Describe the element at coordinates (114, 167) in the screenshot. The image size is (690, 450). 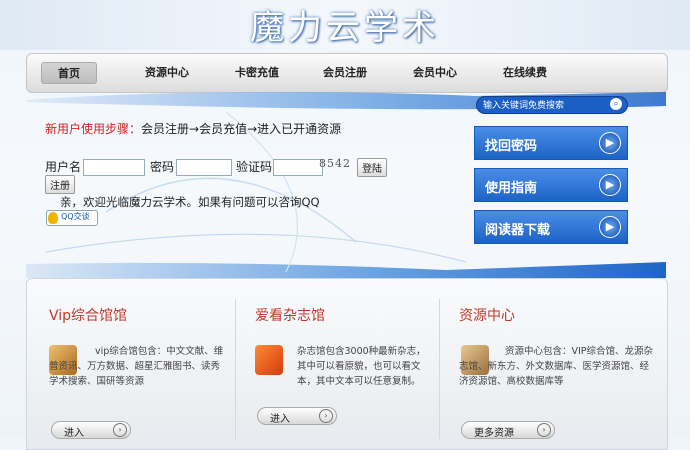
I see `username-input` at that location.